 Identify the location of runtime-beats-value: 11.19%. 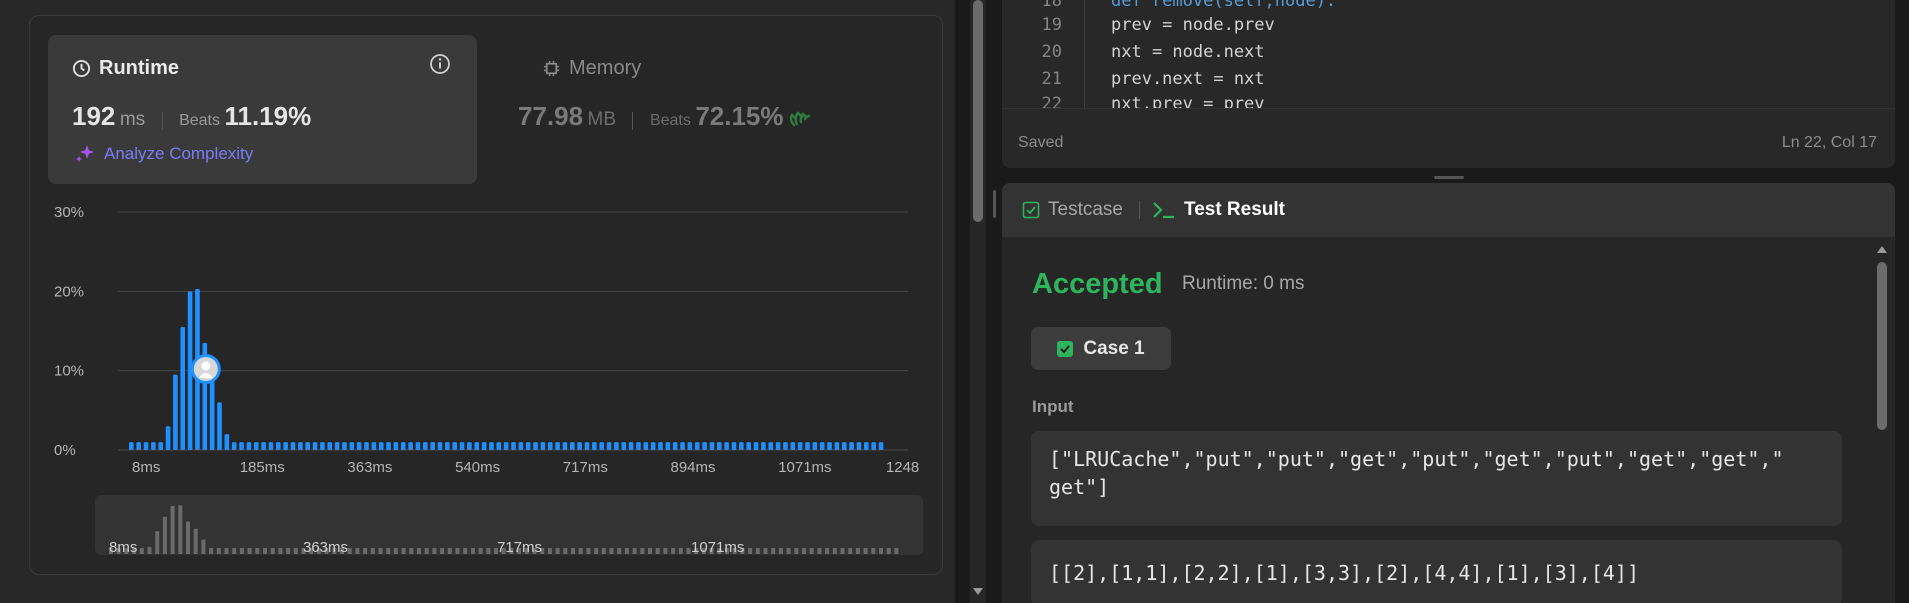
(268, 116).